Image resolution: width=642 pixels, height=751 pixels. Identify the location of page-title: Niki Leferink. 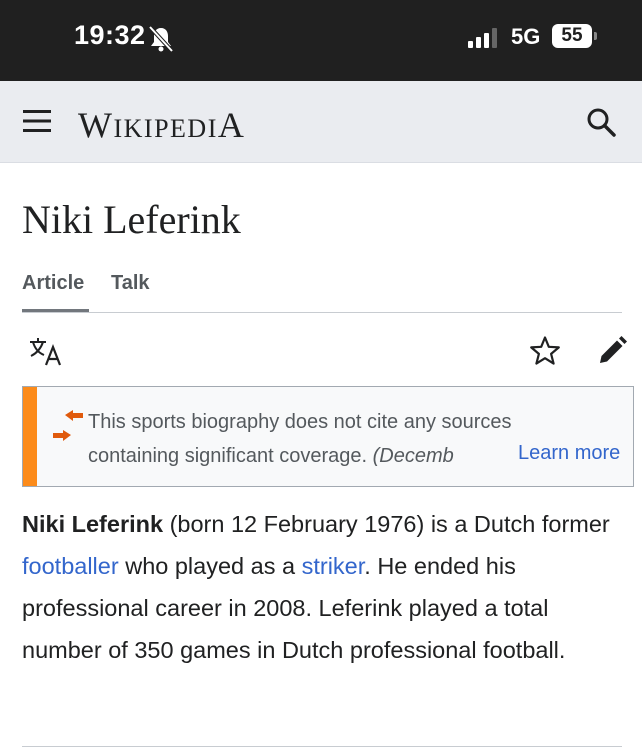
(131, 219).